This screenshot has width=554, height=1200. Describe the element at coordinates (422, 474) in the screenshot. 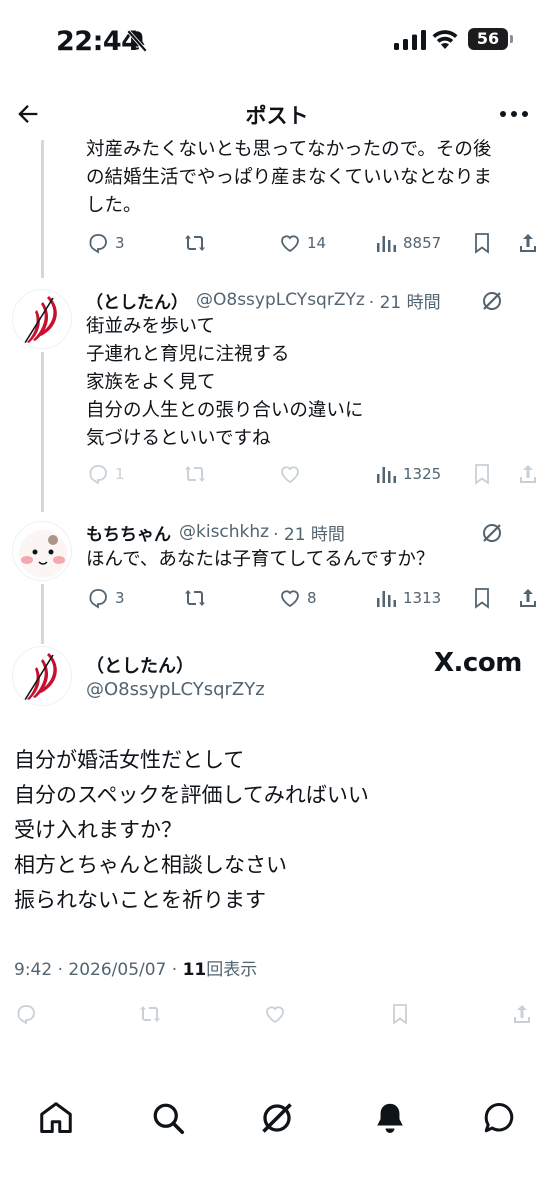

I see `views-count: 1325` at that location.